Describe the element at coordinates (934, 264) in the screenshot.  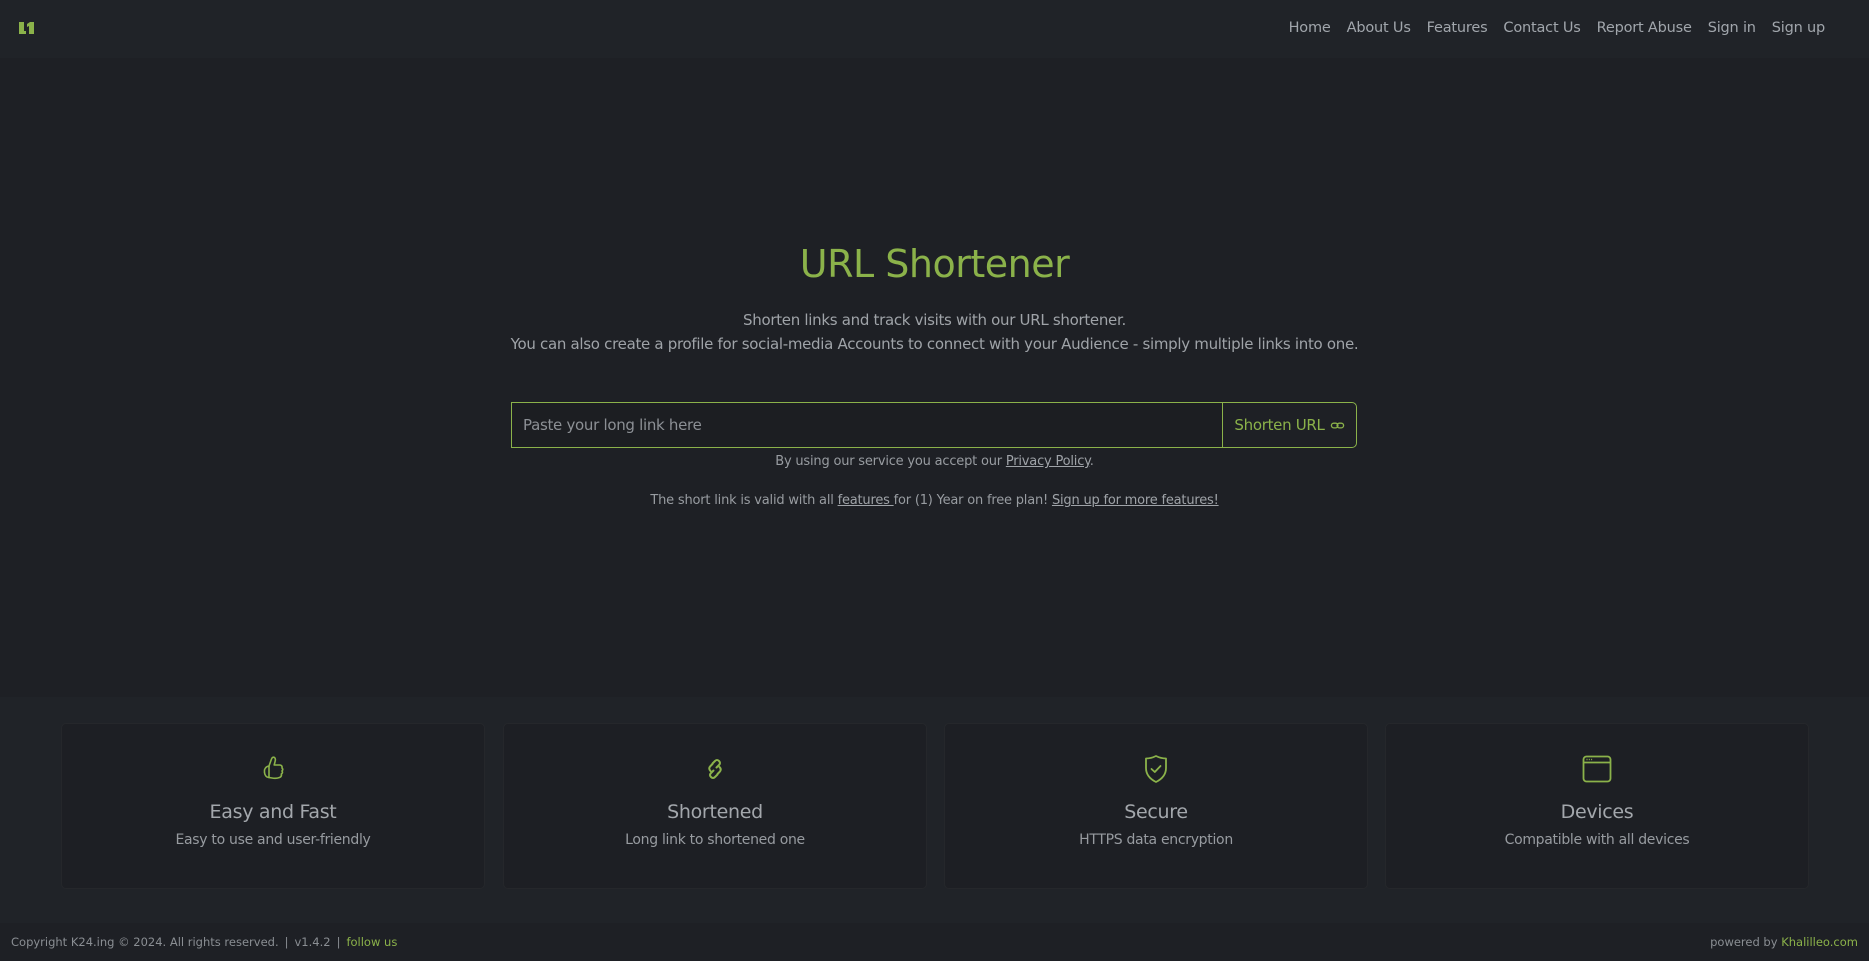
I see `page-title: URL Shortener` at that location.